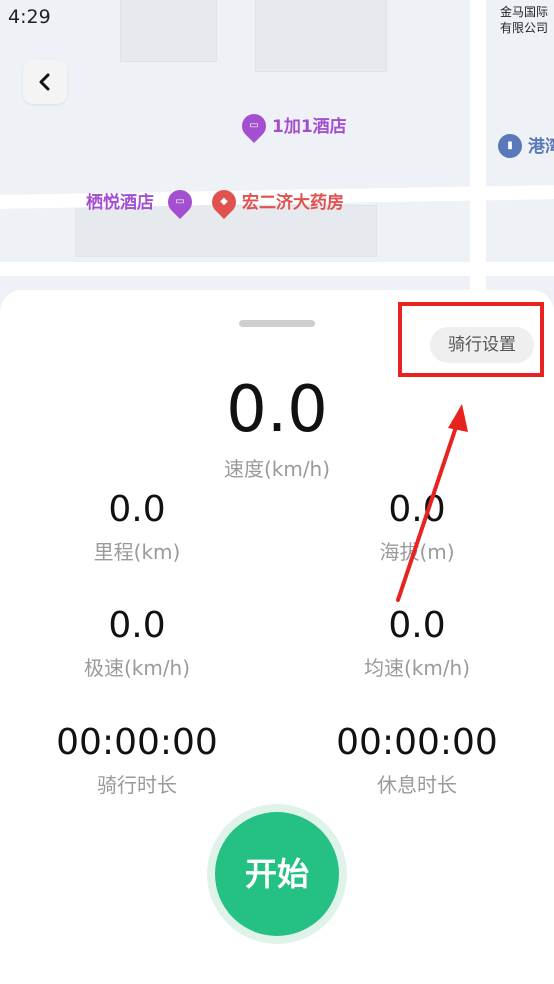  Describe the element at coordinates (523, 28) in the screenshot. I see `status-right-line-2: 有限公司` at that location.